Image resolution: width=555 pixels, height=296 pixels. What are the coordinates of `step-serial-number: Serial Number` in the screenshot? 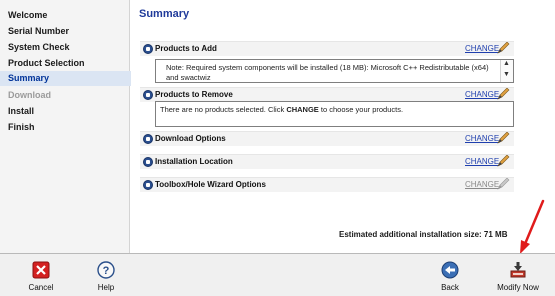 It's located at (38, 31).